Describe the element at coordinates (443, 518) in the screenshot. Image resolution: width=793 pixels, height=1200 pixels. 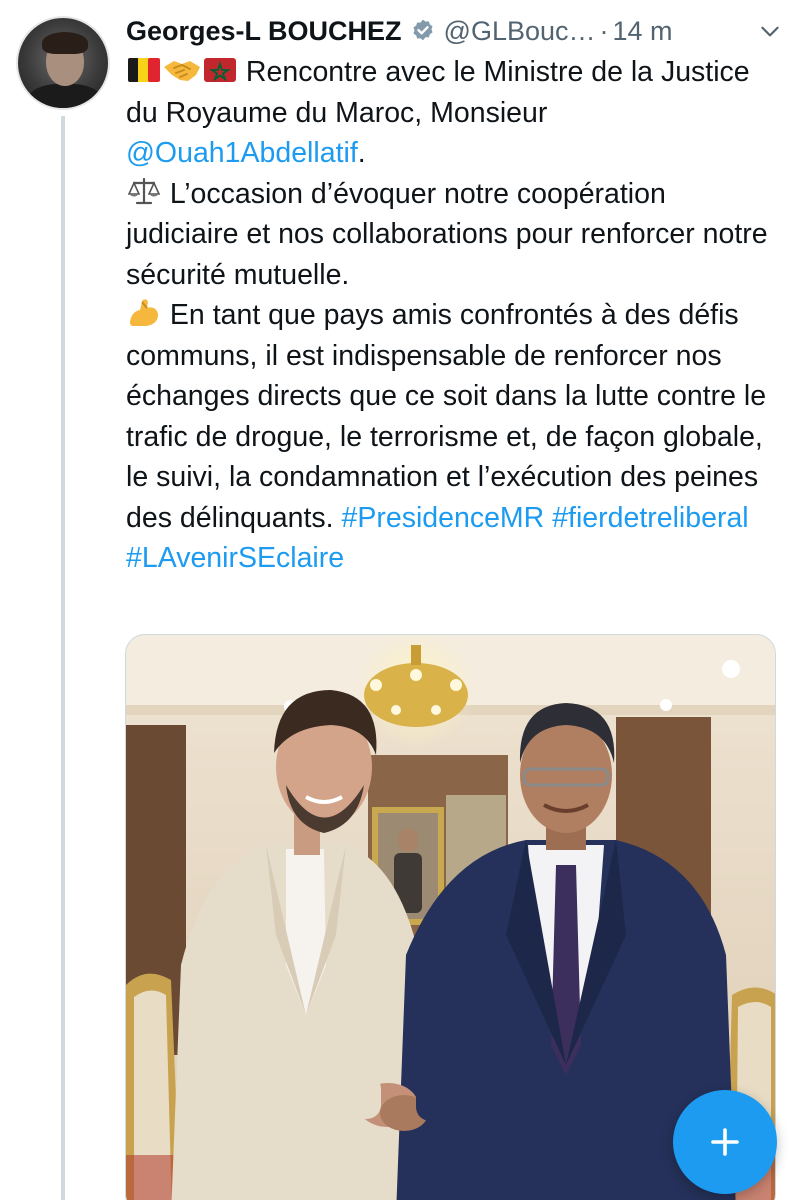
I see `hashtag-link: #PresidenceMR` at that location.